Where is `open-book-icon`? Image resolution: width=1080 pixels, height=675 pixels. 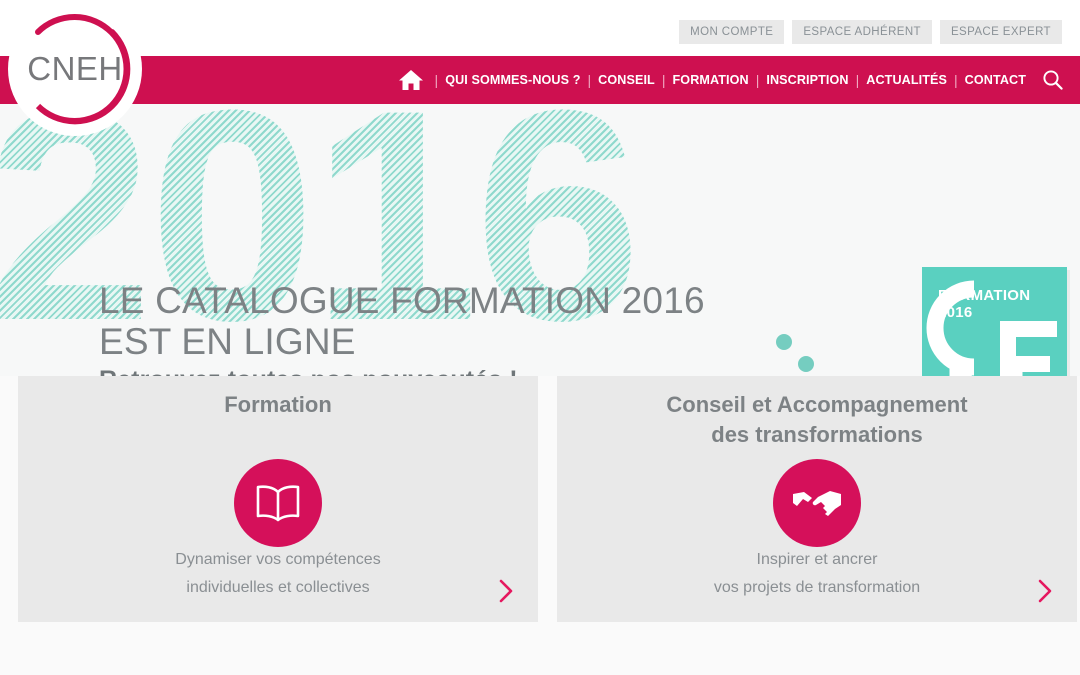
open-book-icon is located at coordinates (278, 503).